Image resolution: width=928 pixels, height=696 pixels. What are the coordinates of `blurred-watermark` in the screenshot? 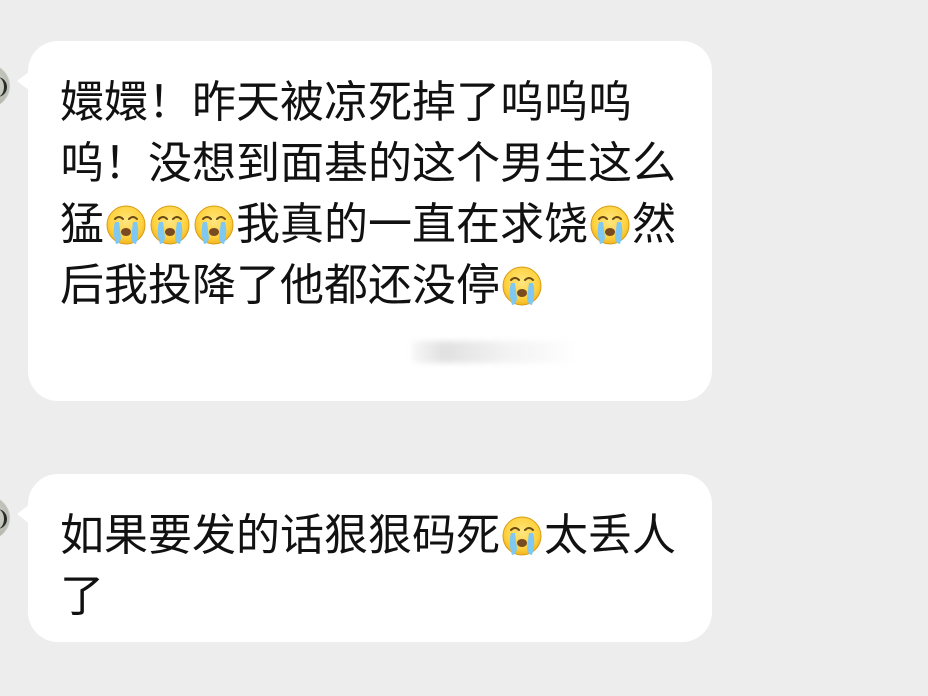 It's located at (492, 352).